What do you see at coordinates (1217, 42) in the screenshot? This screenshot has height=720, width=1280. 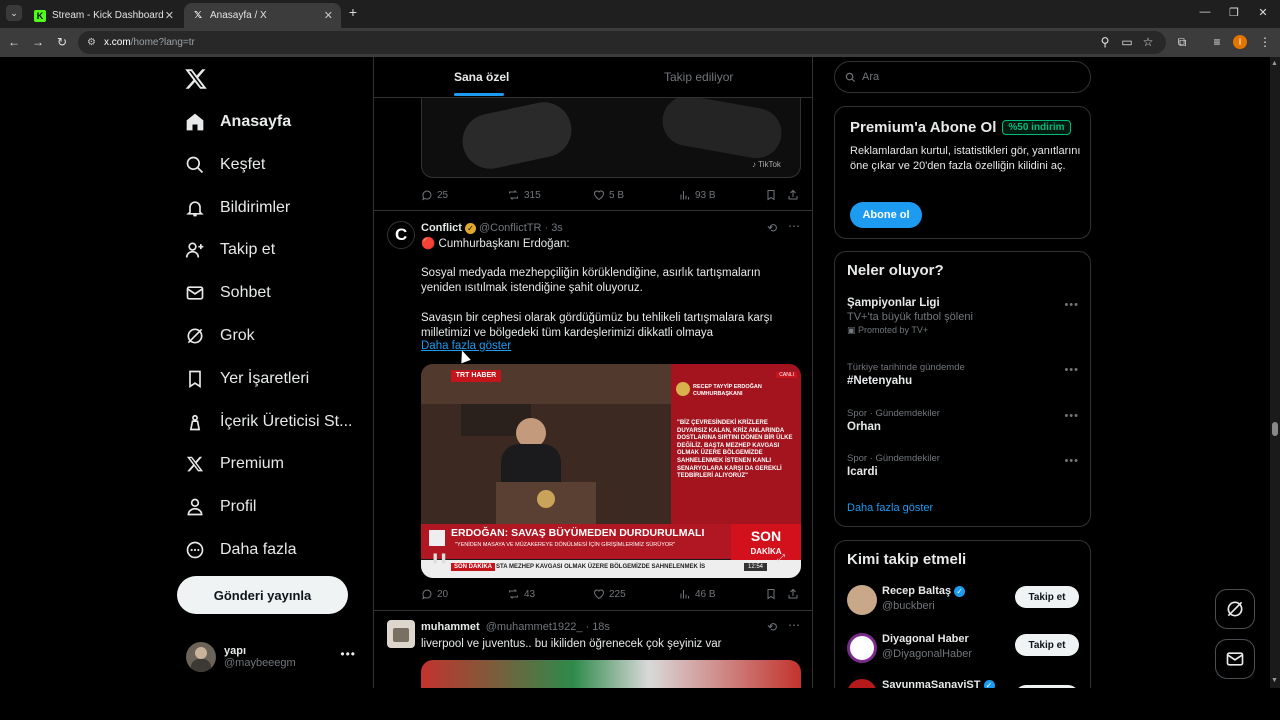 I see `reading-list-icon: ≡` at bounding box center [1217, 42].